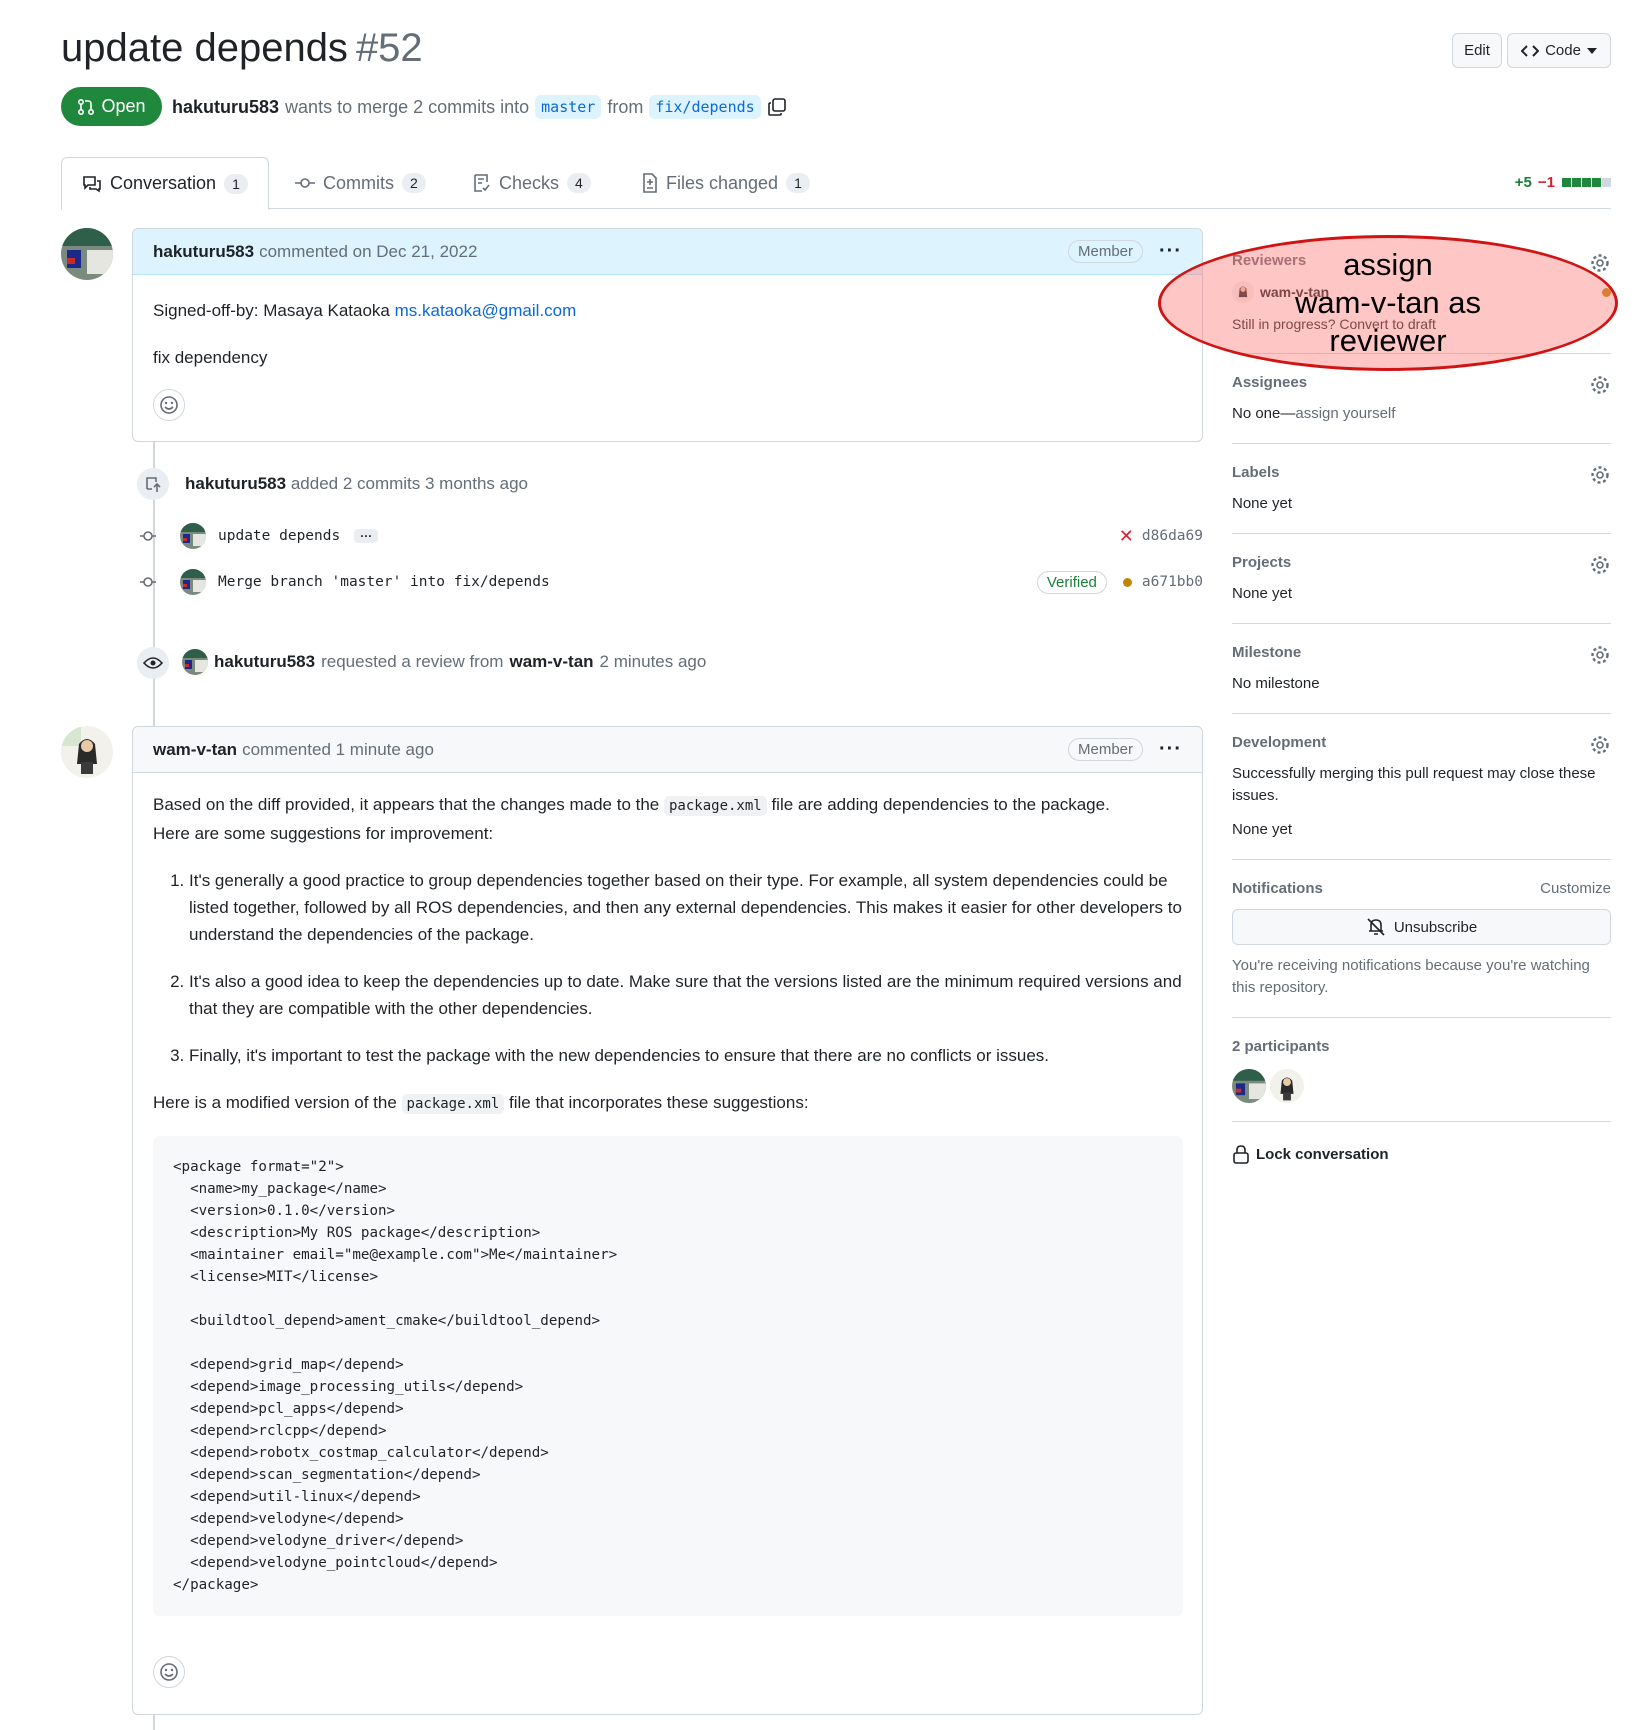 Image resolution: width=1635 pixels, height=1730 pixels. What do you see at coordinates (1172, 536) in the screenshot?
I see `commit-sha-link: d86da69` at bounding box center [1172, 536].